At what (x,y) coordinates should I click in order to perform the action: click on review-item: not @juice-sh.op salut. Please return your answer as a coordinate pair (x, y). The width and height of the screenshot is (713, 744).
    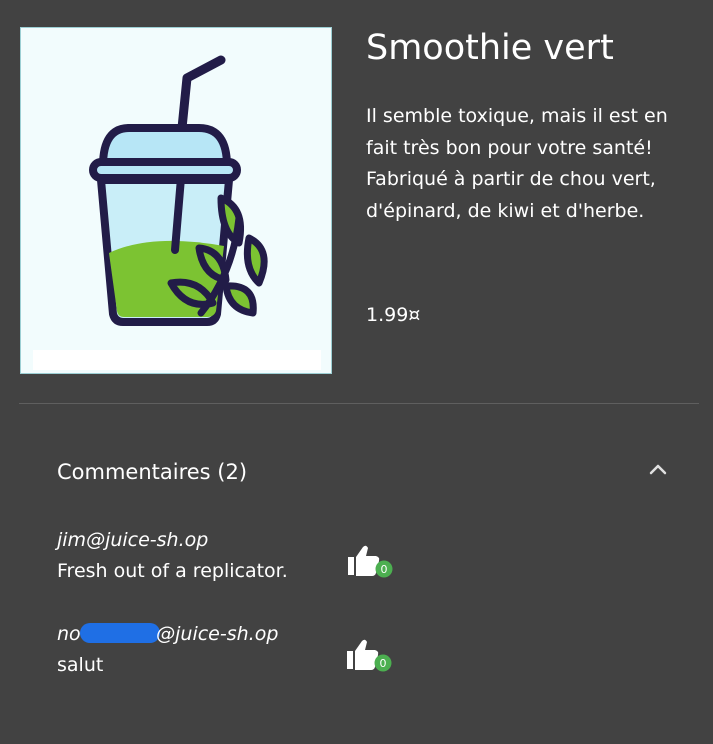
    Looking at the image, I should click on (317, 650).